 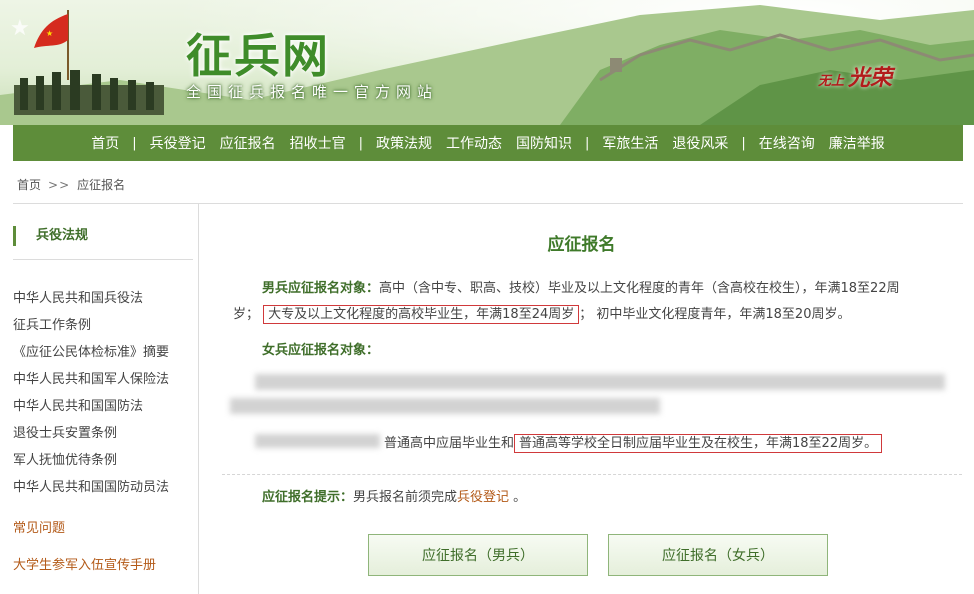 What do you see at coordinates (592, 474) in the screenshot?
I see `content-divider` at bounding box center [592, 474].